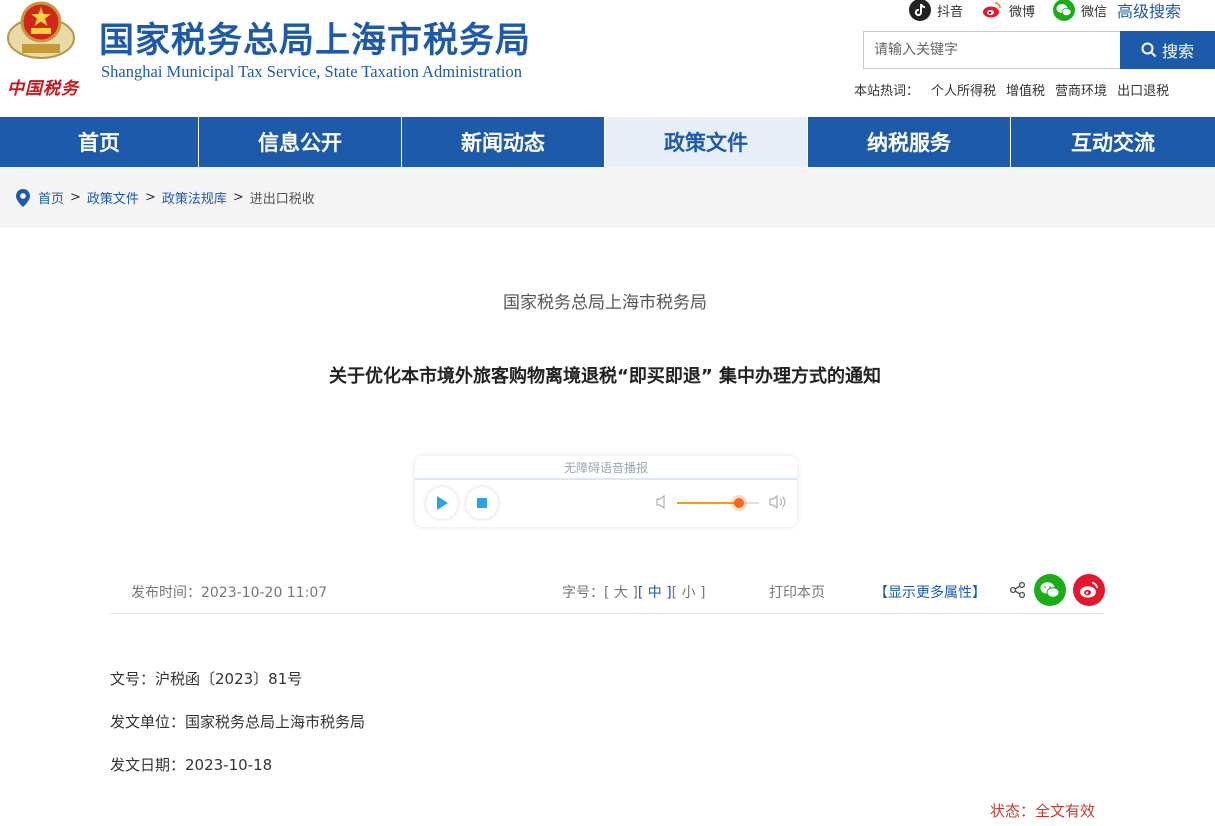 This screenshot has width=1215, height=826. I want to click on font-size-large: [ 大 ], so click(621, 593).